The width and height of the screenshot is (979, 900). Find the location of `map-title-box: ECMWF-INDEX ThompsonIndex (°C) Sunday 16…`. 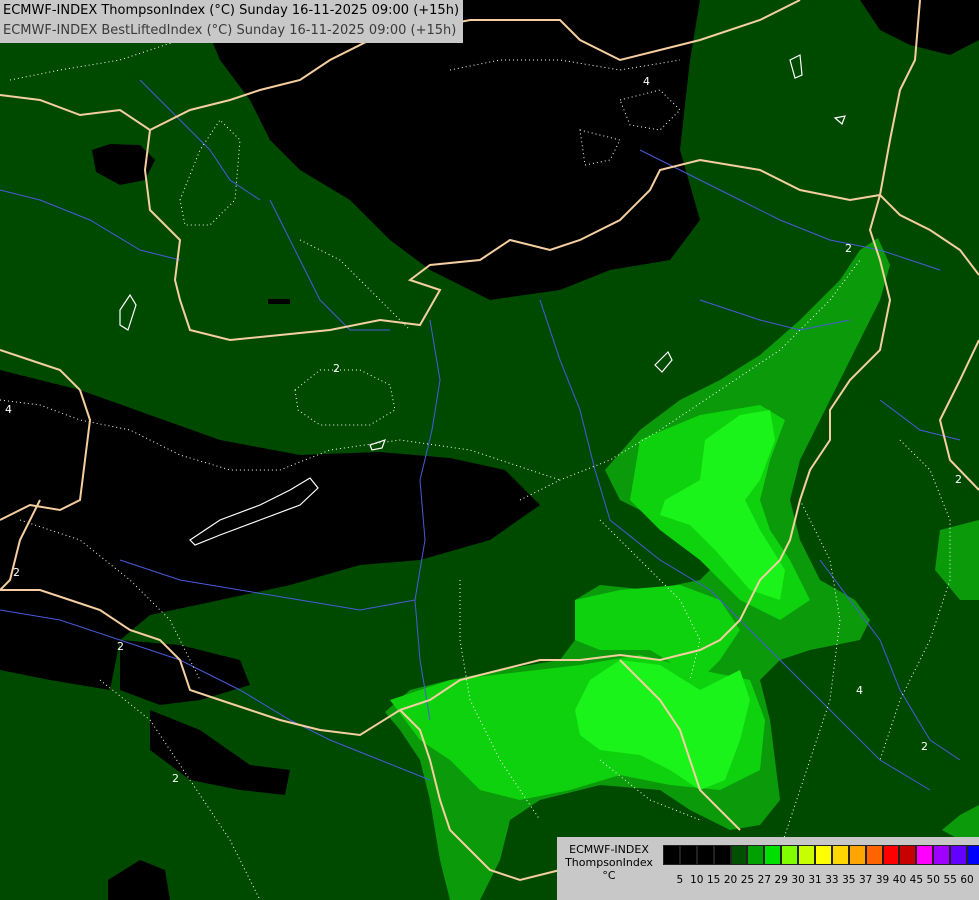

map-title-box: ECMWF-INDEX ThompsonIndex (°C) Sunday 16… is located at coordinates (232, 21).